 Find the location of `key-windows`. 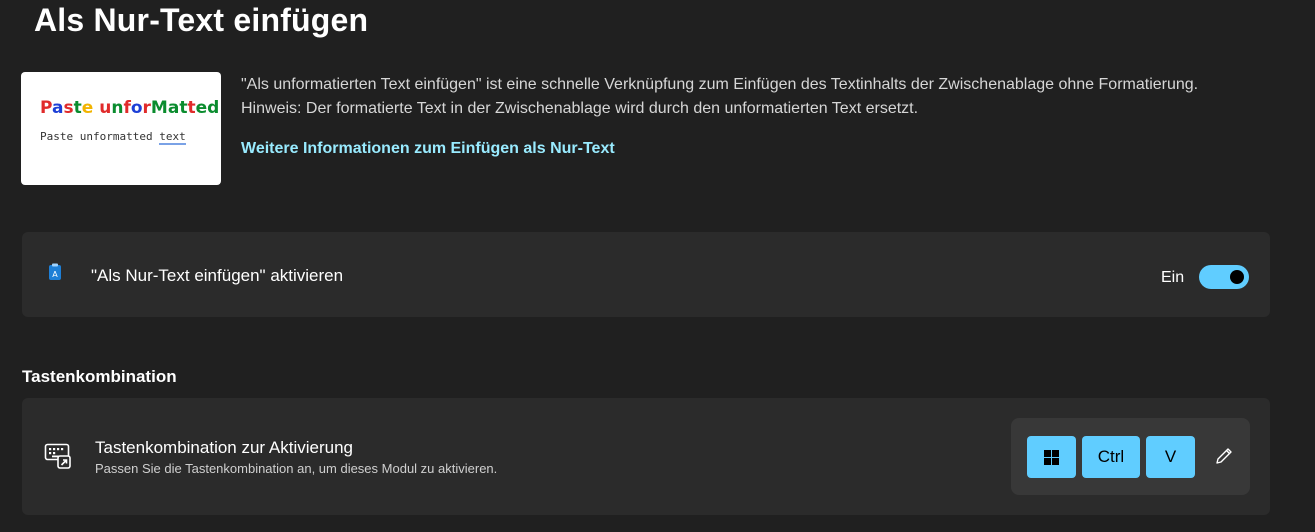

key-windows is located at coordinates (1051, 457).